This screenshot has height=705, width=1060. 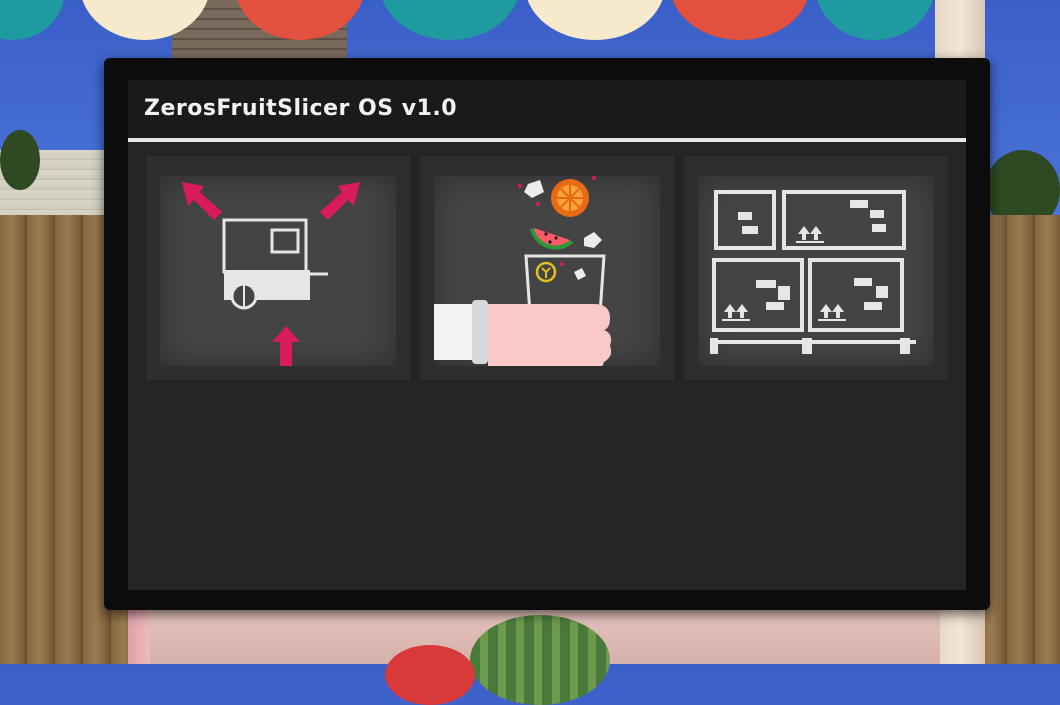 I want to click on cart-placement-icon, so click(x=271, y=274).